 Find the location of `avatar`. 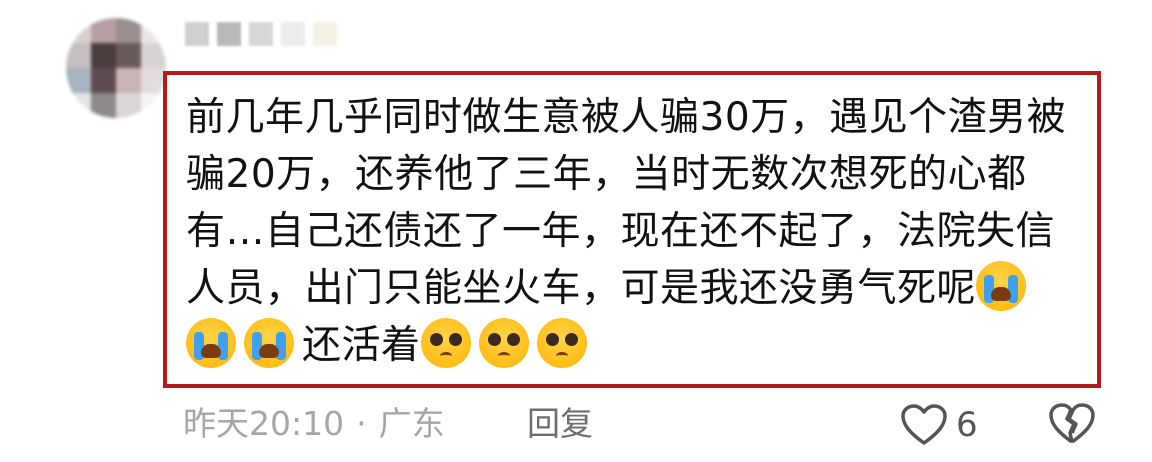

avatar is located at coordinates (116, 68).